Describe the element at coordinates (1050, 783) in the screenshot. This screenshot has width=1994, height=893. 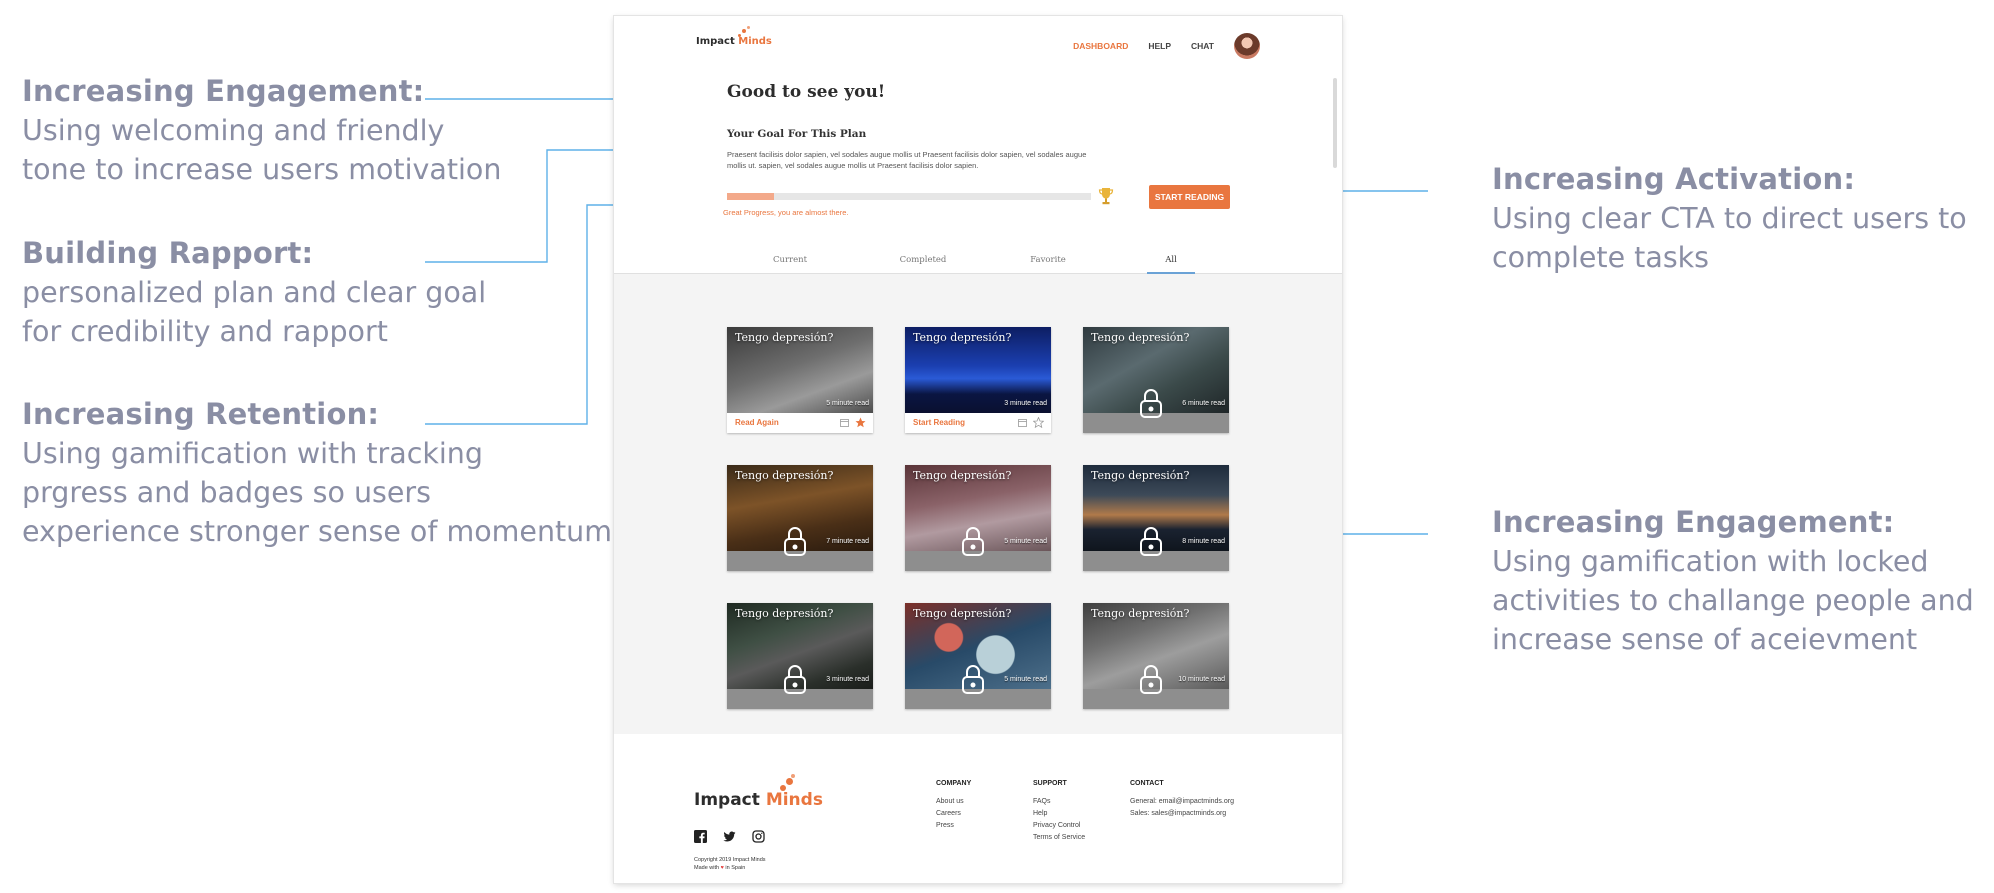
I see `footer-heading: SUPPORT` at that location.